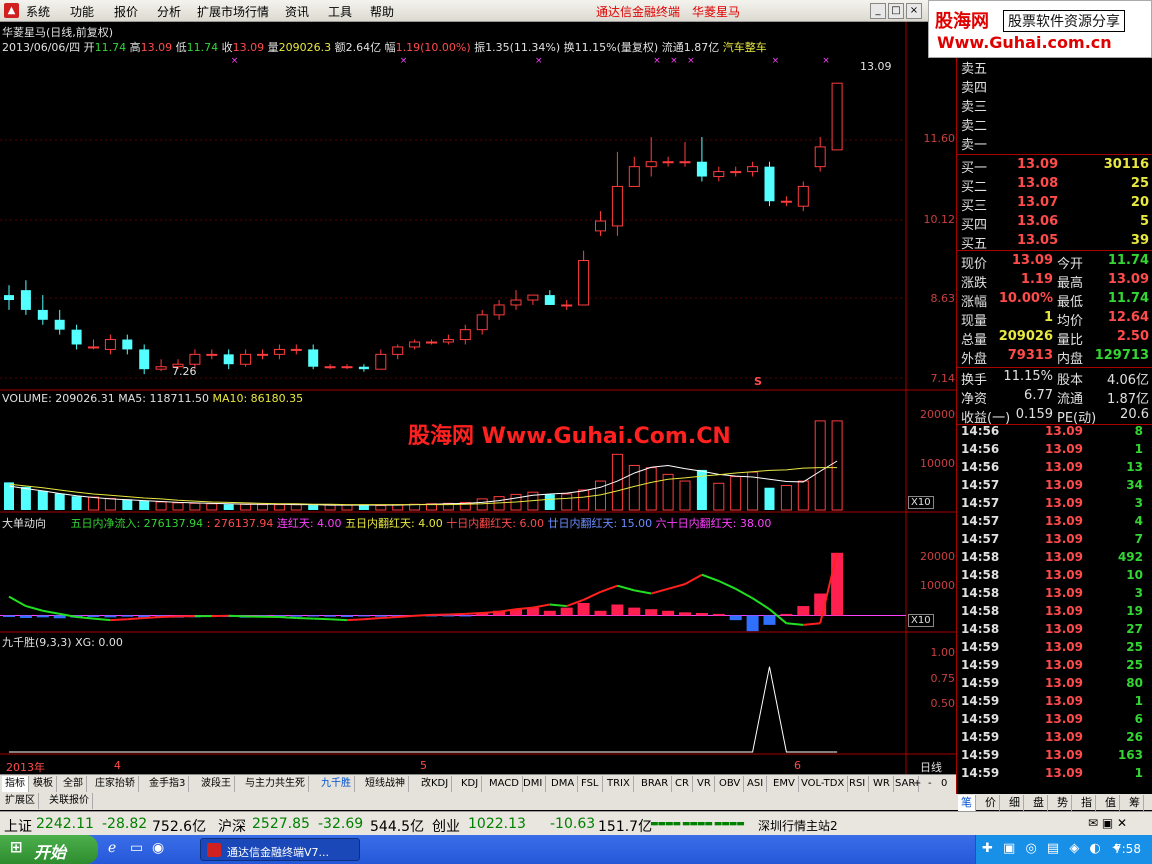 The height and width of the screenshot is (864, 1152). Describe the element at coordinates (657, 61) in the screenshot. I see `event-marker: ×` at that location.